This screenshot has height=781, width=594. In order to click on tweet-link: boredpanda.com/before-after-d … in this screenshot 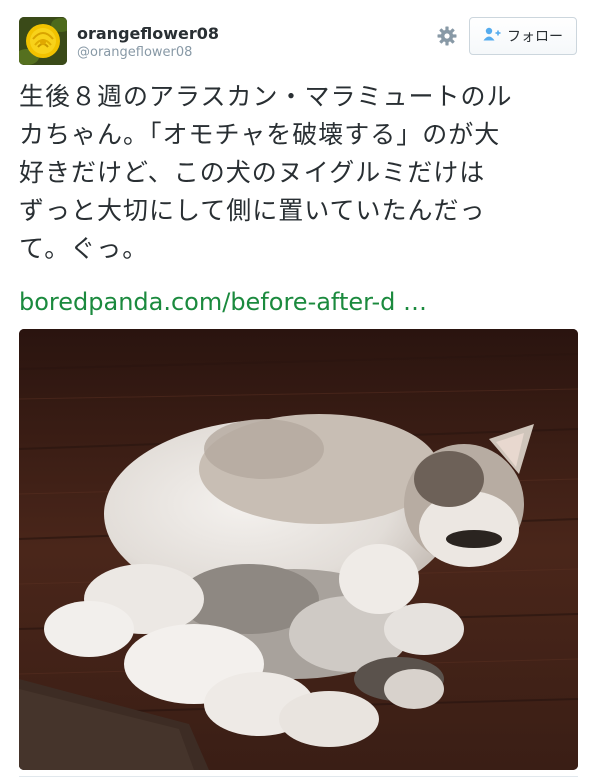, I will do `click(223, 302)`.